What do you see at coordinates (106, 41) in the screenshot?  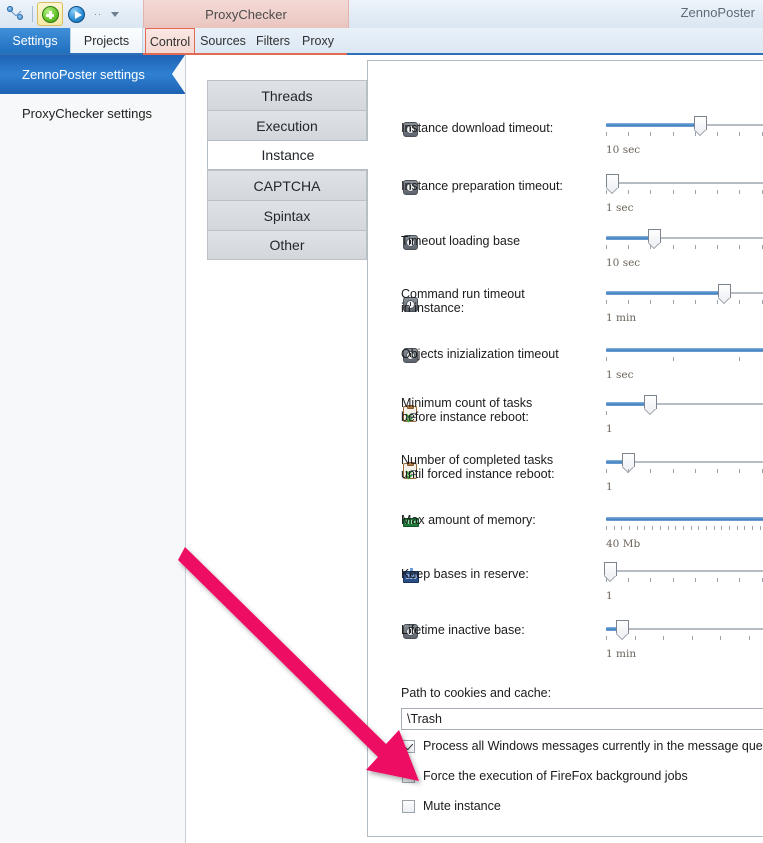 I see `tab-projects: Projects` at bounding box center [106, 41].